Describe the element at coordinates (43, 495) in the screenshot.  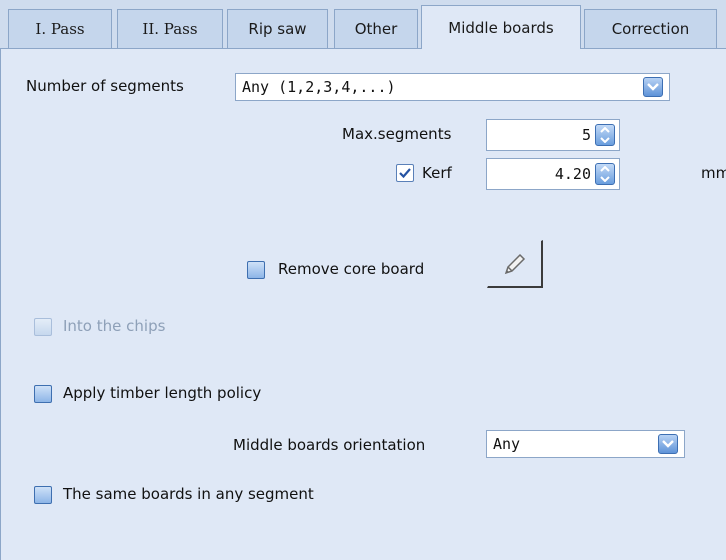
I see `same-boards-checkbox` at that location.